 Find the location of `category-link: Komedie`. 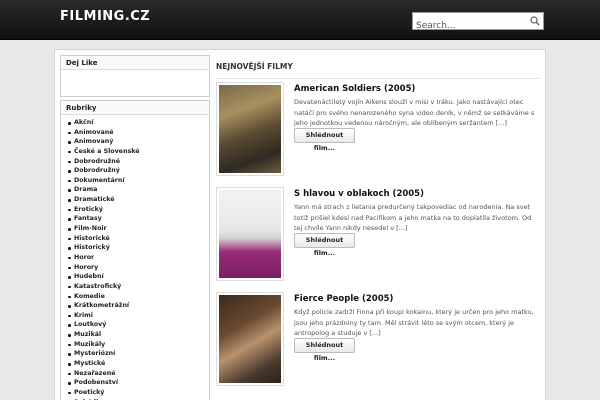

category-link: Komedie is located at coordinates (138, 297).